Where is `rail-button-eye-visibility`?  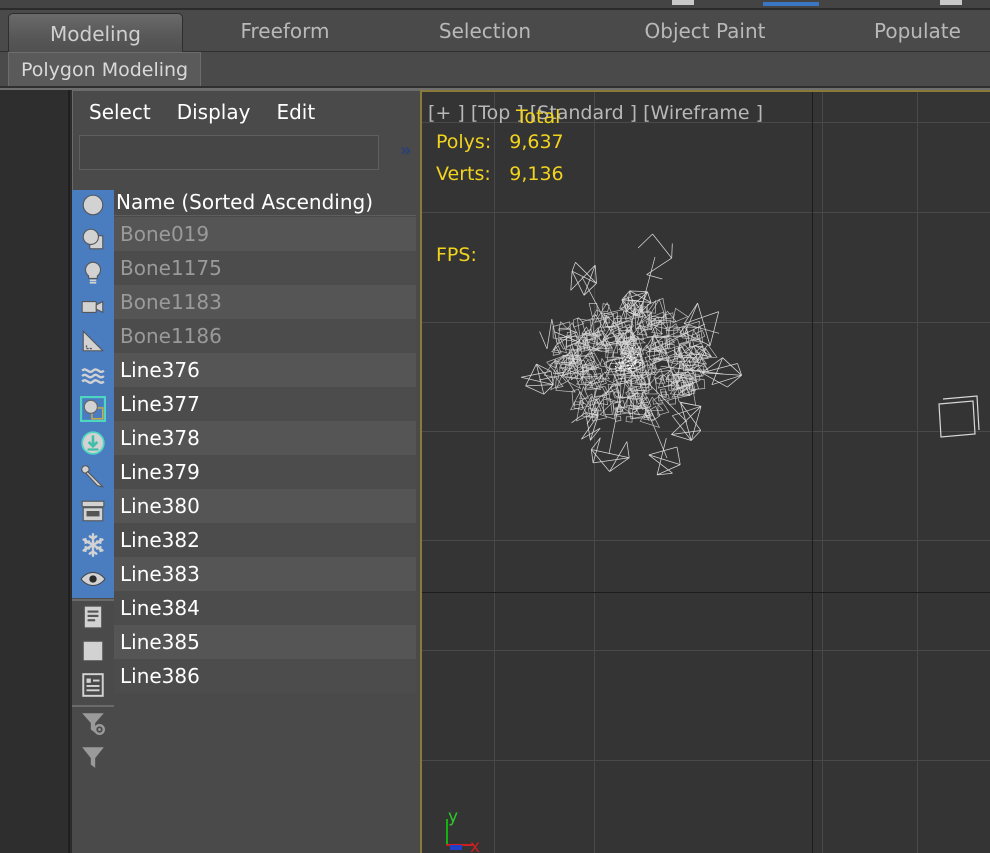
rail-button-eye-visibility is located at coordinates (93, 581).